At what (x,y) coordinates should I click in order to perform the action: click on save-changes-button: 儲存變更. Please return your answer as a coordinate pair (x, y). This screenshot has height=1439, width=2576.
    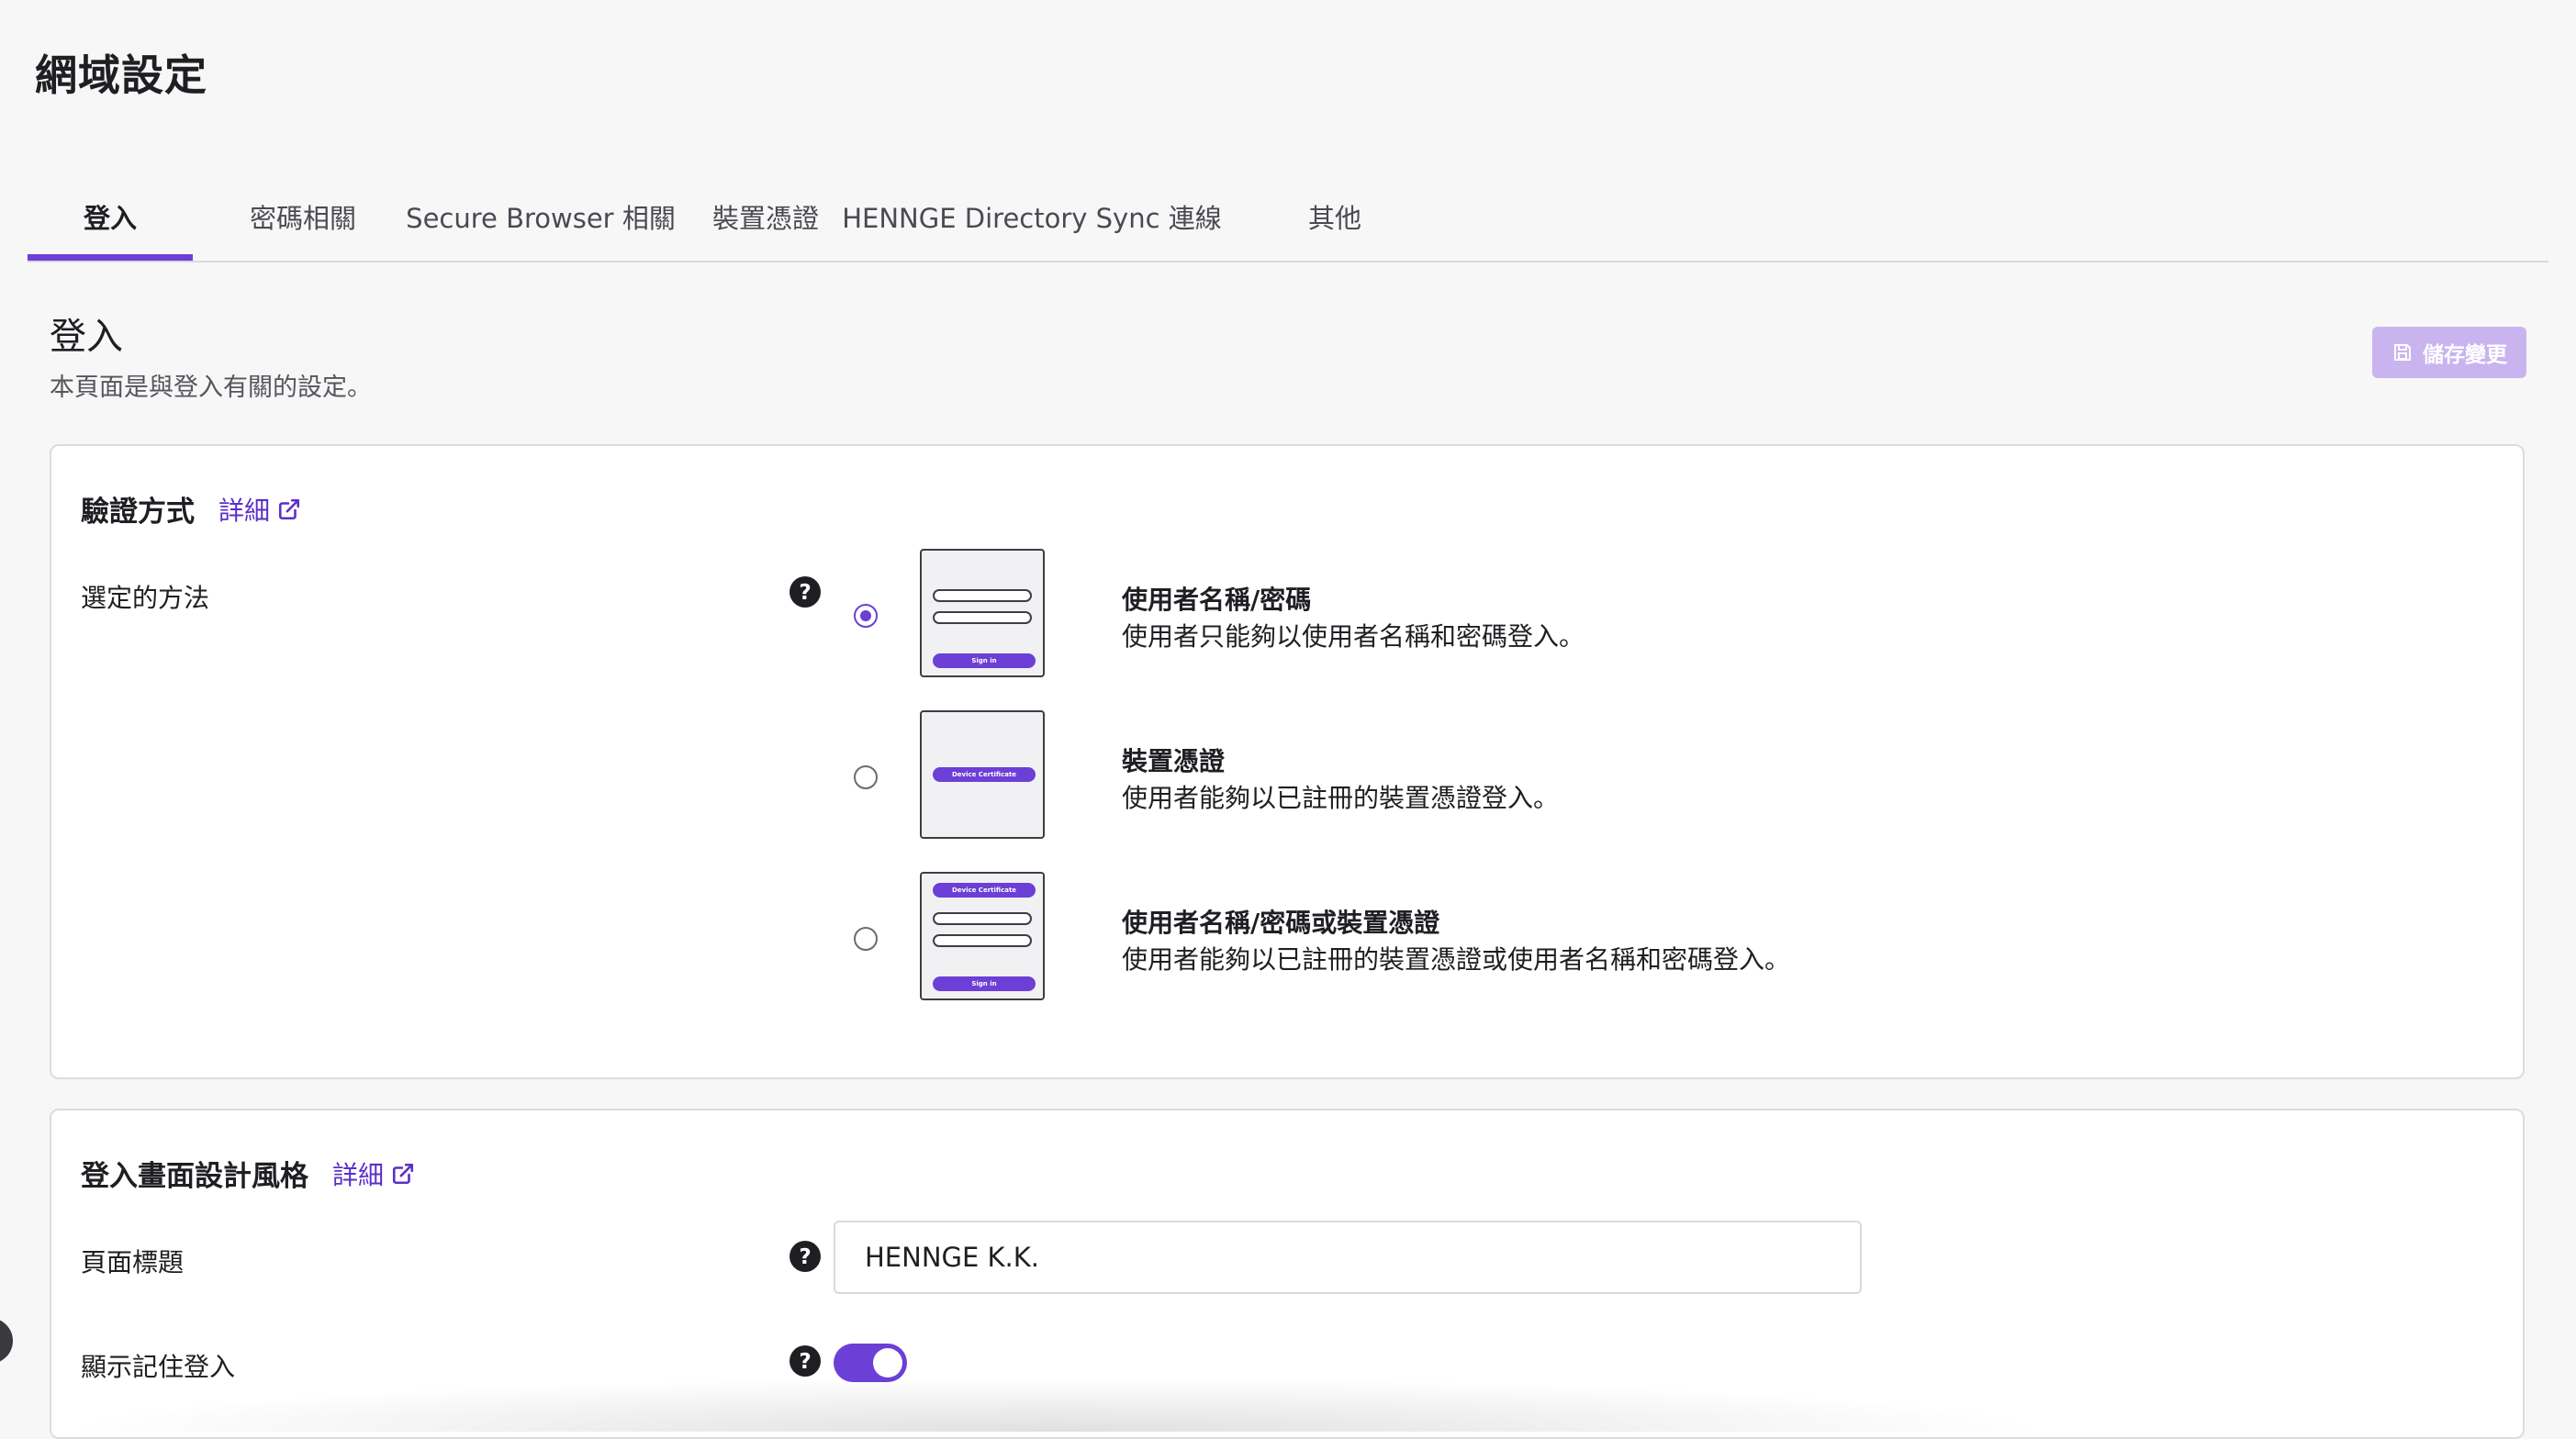
    Looking at the image, I should click on (2449, 352).